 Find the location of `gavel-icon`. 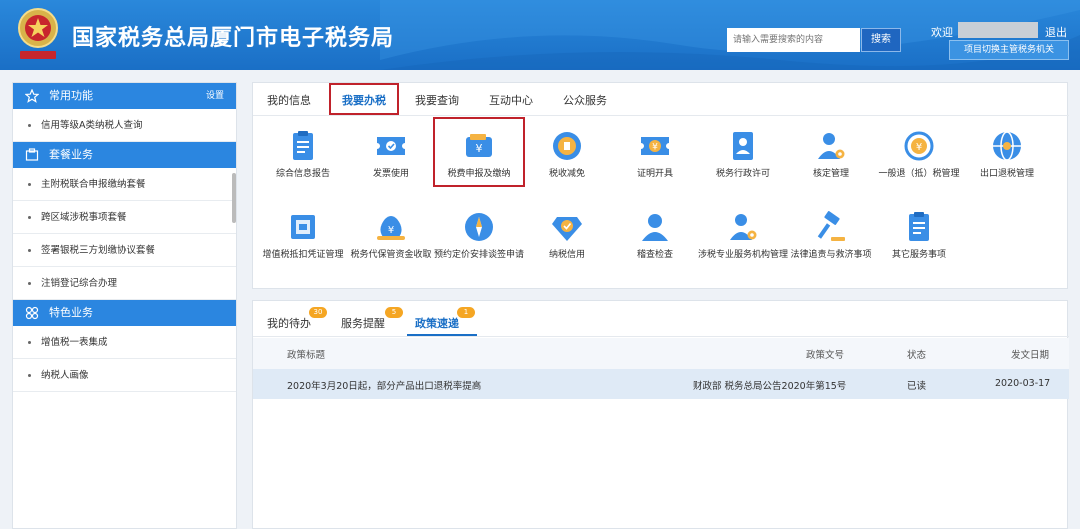

gavel-icon is located at coordinates (831, 226).